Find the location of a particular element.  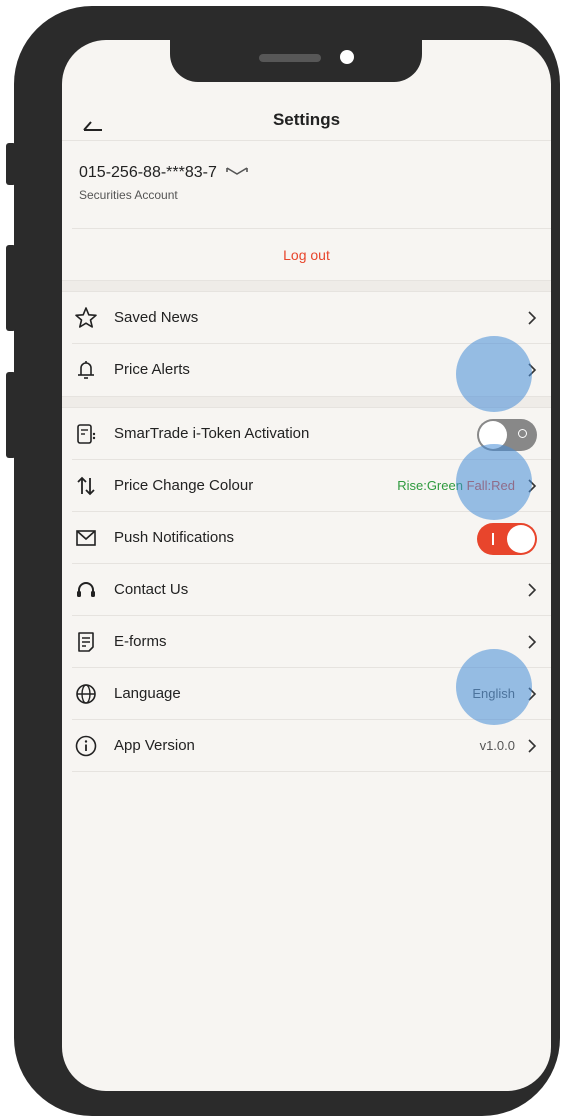

menu-item-label: Saved News is located at coordinates (156, 317).